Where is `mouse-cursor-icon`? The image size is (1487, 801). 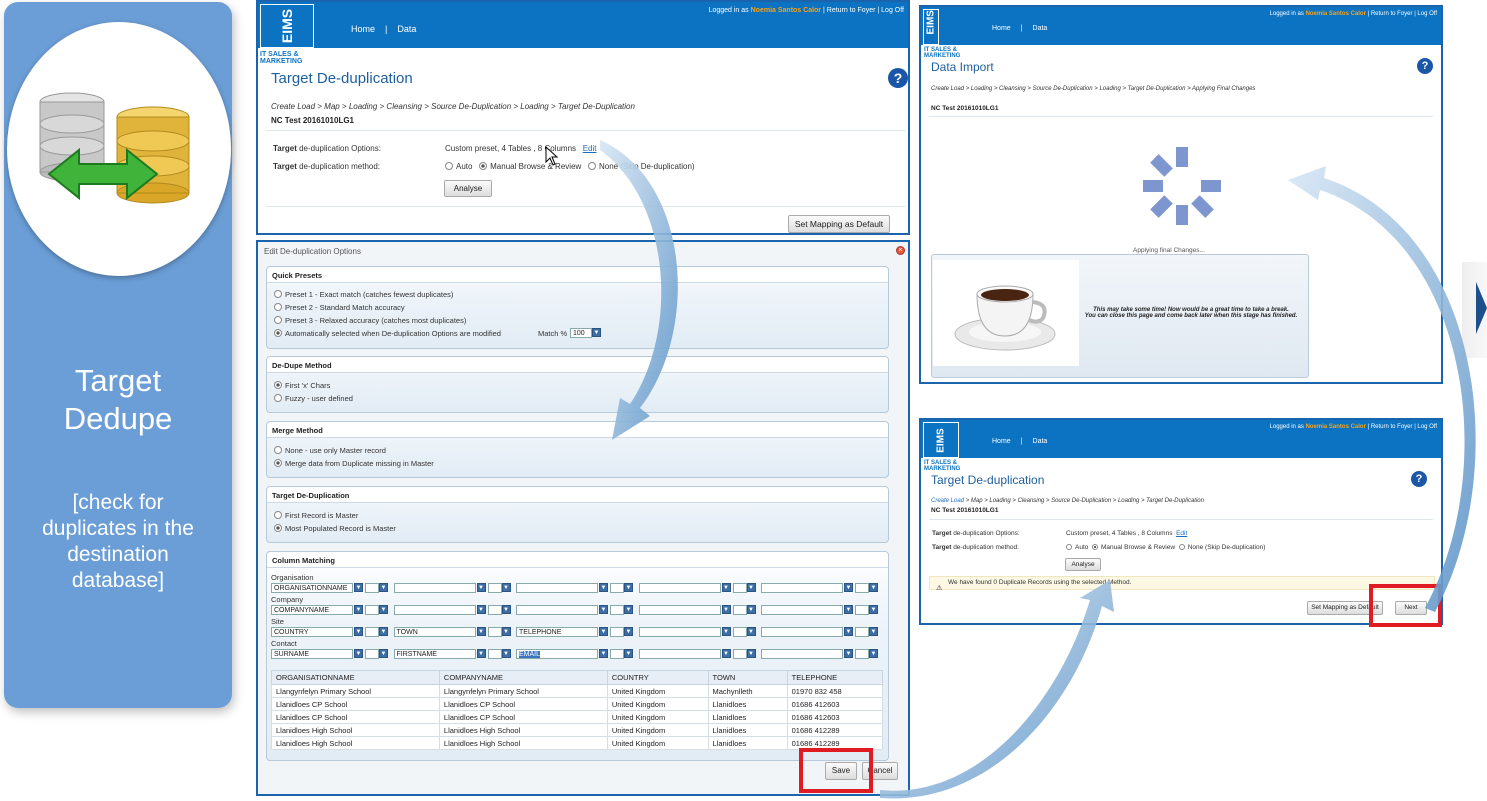 mouse-cursor-icon is located at coordinates (552, 156).